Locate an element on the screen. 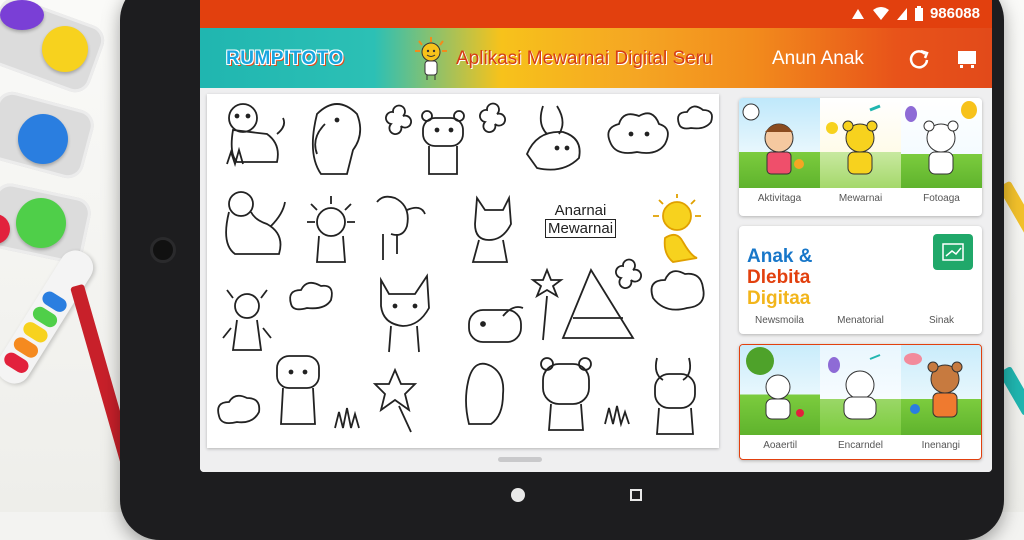 The height and width of the screenshot is (540, 1024). camera-icon is located at coordinates (163, 250).